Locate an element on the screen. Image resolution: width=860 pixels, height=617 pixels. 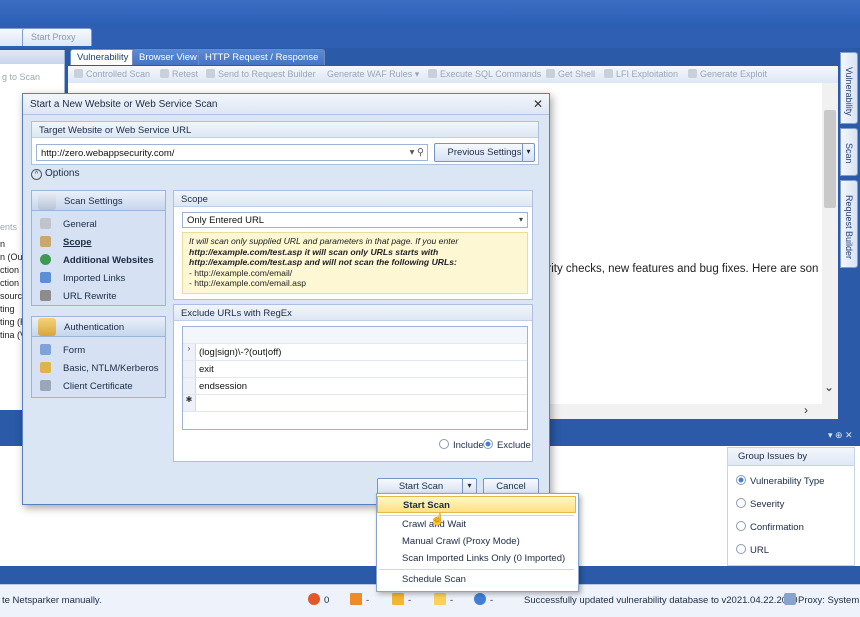
new-row: ✱ is located at coordinates (355, 403).